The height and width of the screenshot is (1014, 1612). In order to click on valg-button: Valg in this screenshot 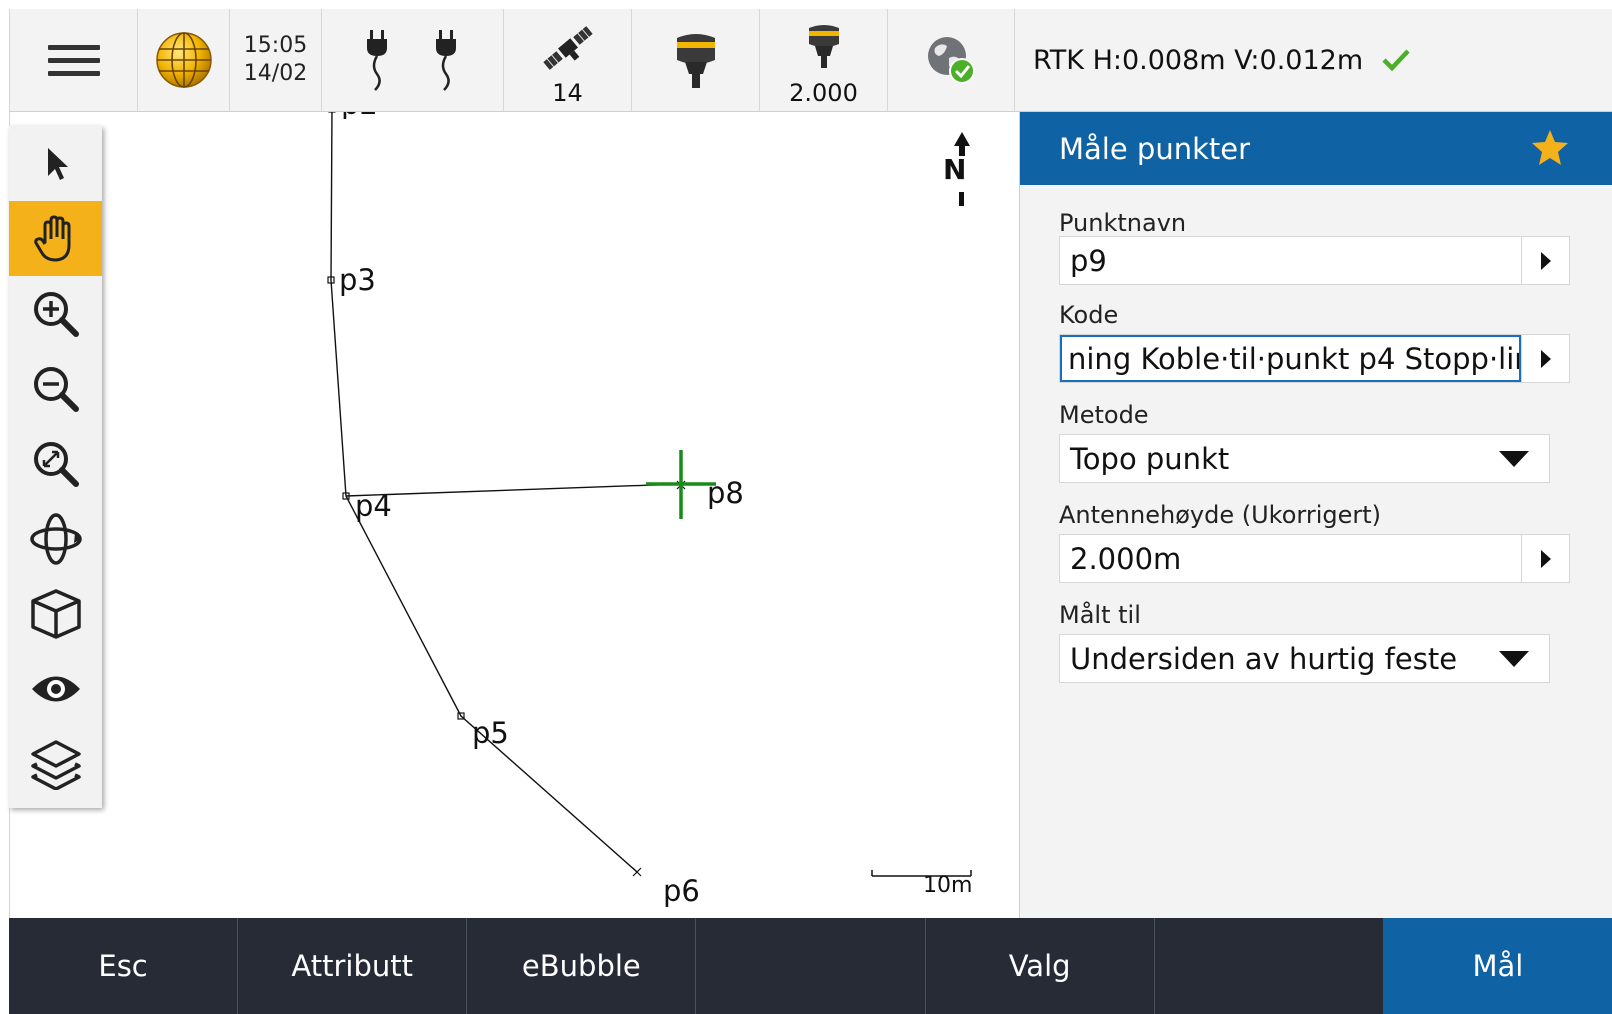, I will do `click(1040, 966)`.